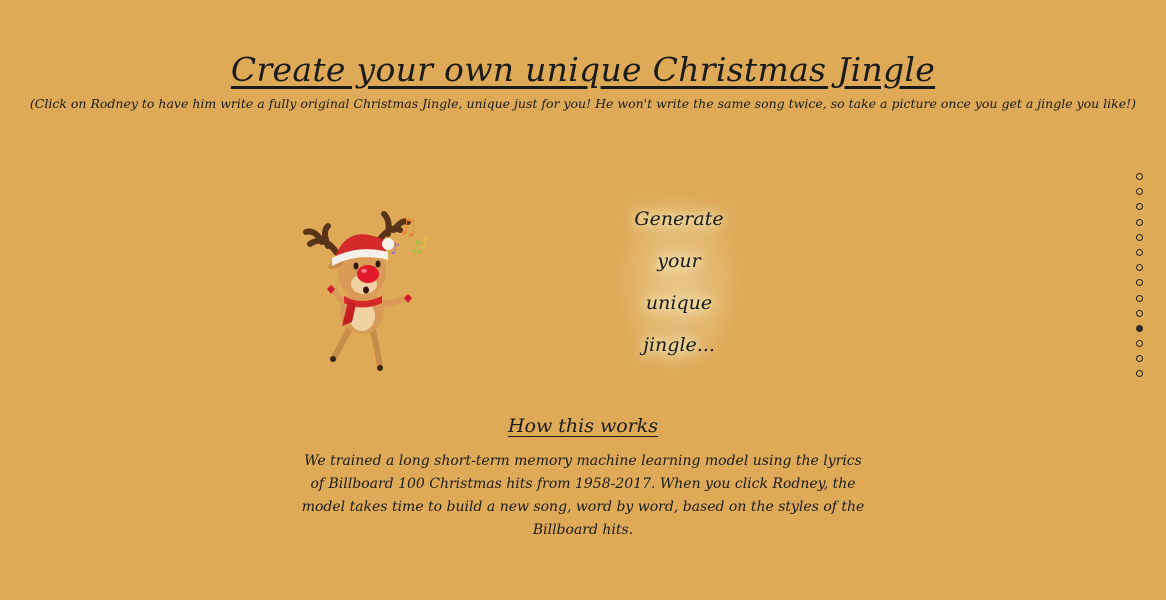 The width and height of the screenshot is (1166, 600). What do you see at coordinates (679, 219) in the screenshot?
I see `generate-line-1: Generate` at bounding box center [679, 219].